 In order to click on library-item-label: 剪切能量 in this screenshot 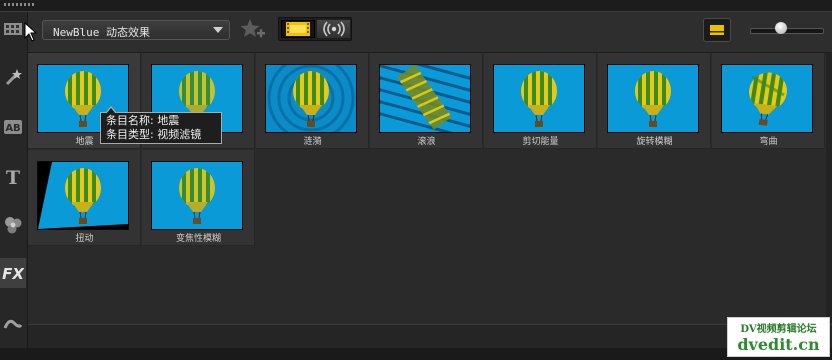, I will do `click(540, 142)`.